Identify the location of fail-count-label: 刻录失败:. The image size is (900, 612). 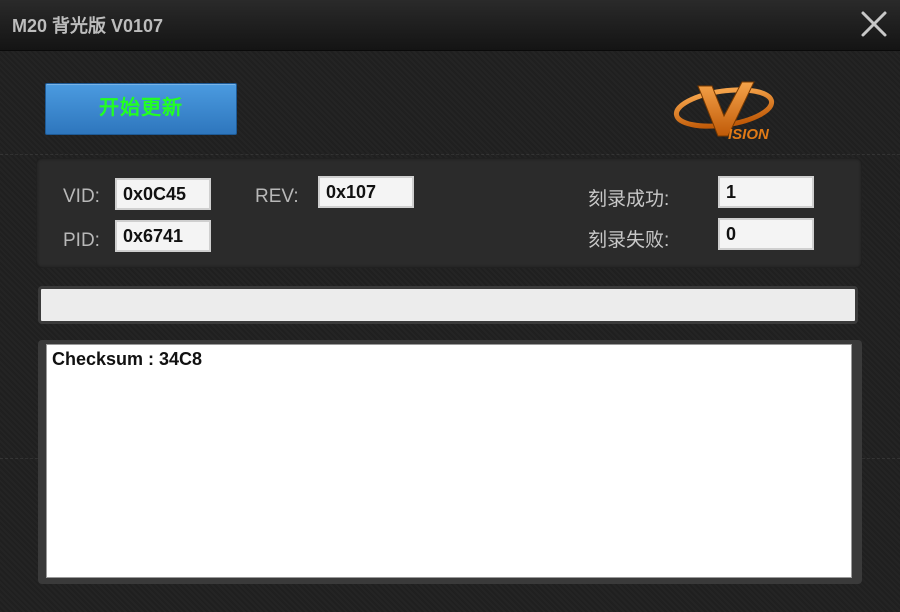
(629, 240).